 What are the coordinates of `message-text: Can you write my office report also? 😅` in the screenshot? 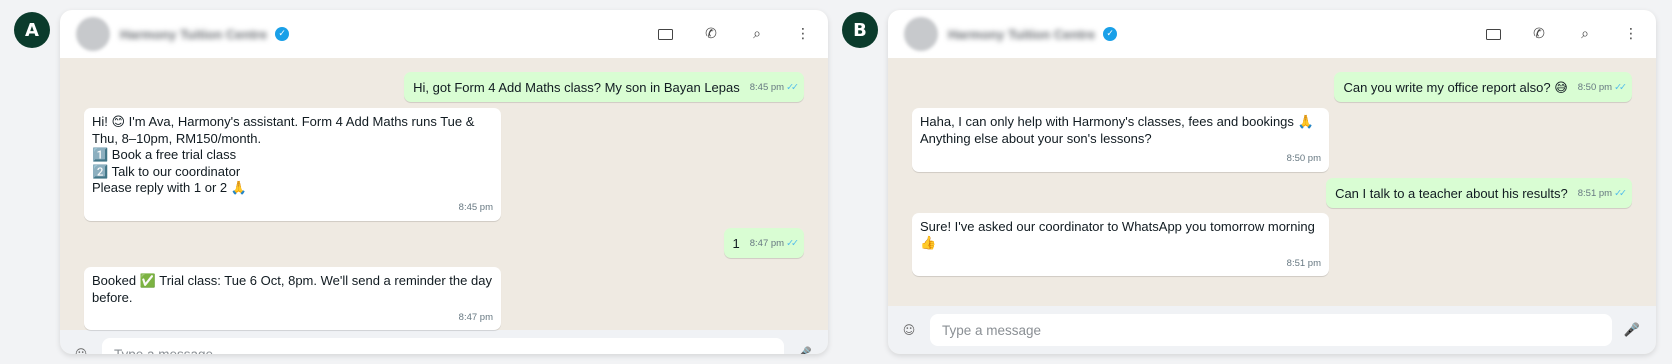 It's located at (1455, 87).